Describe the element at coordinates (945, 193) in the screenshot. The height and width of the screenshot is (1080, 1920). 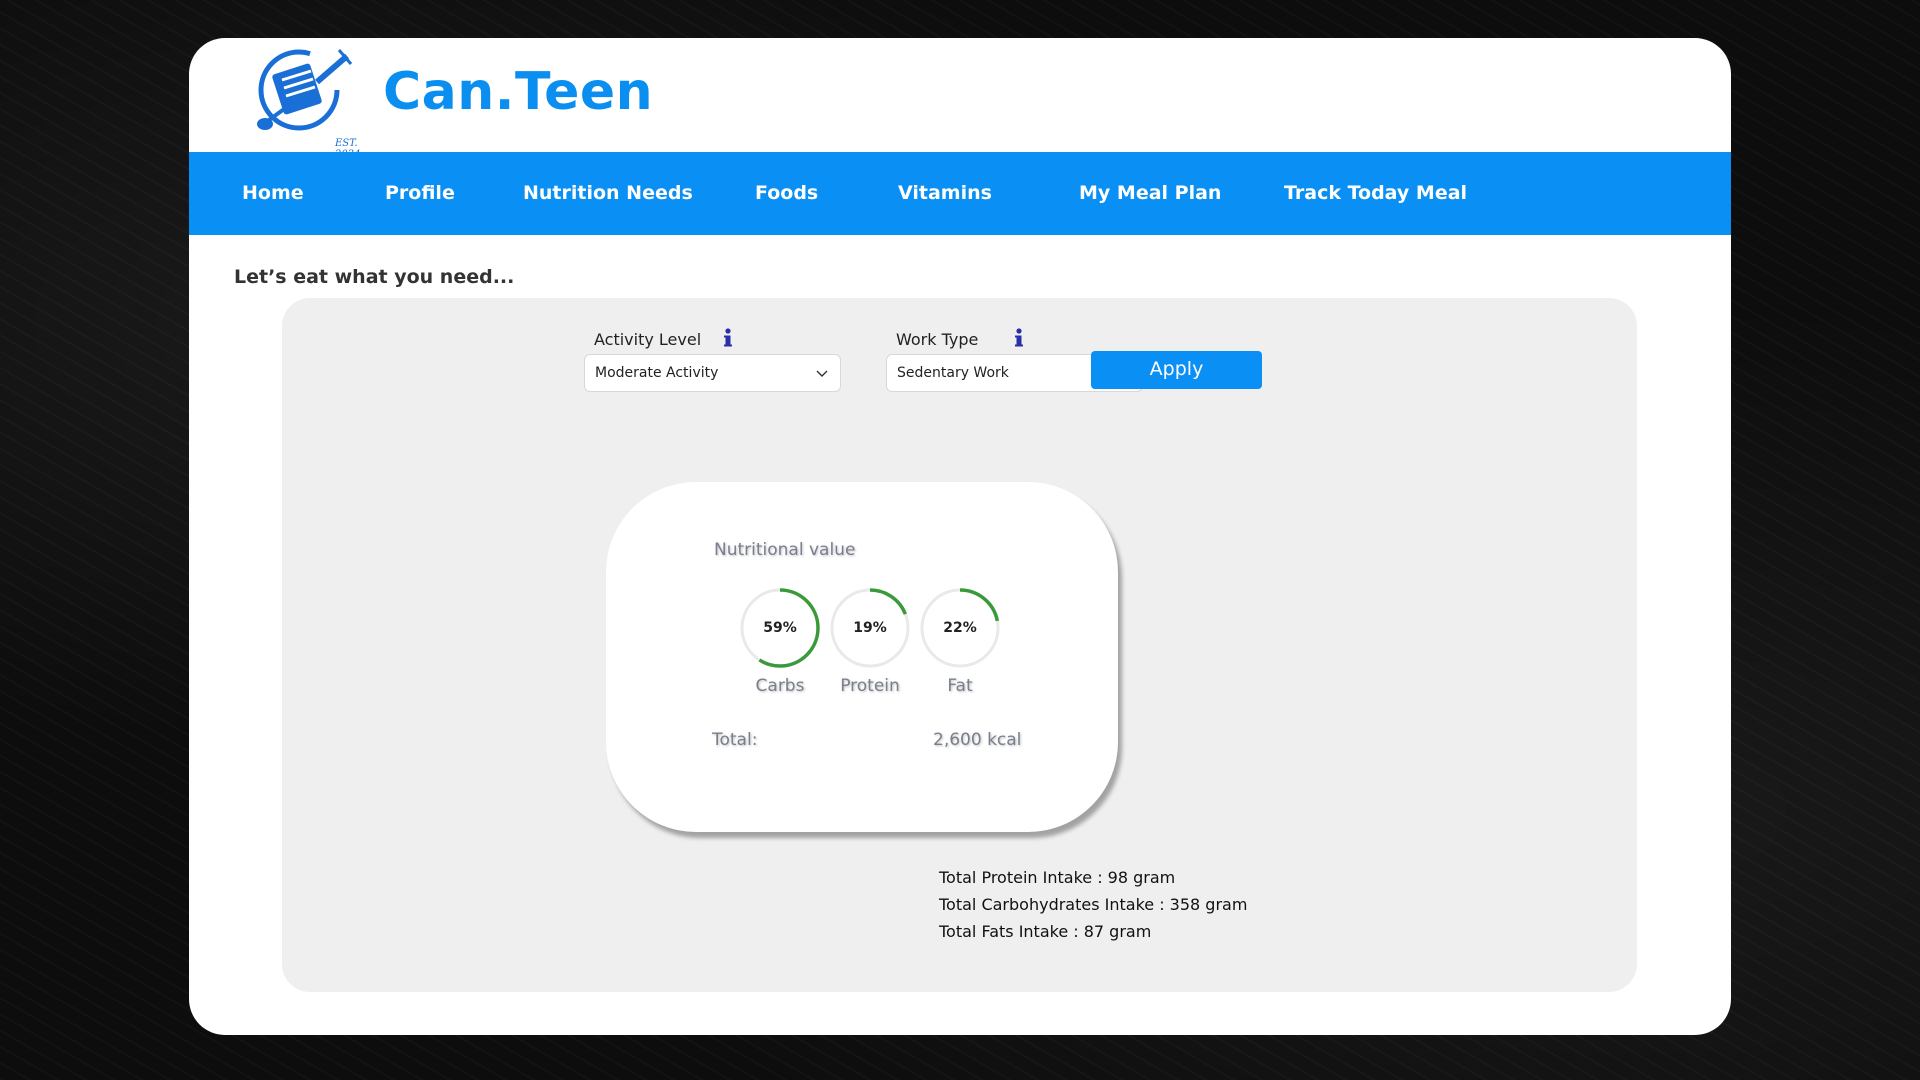
I see `nav-item-vitamins: Vitamins` at that location.